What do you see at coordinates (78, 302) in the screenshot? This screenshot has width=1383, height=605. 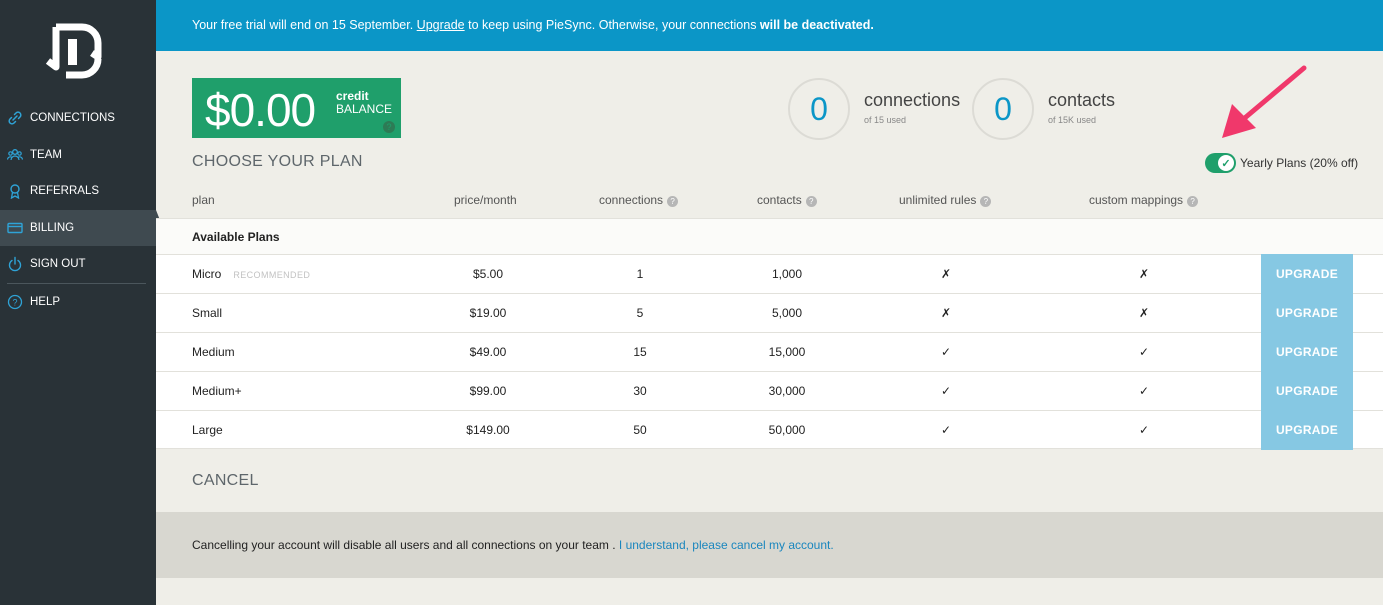 I see `sidebar-item-help: ? HELP` at bounding box center [78, 302].